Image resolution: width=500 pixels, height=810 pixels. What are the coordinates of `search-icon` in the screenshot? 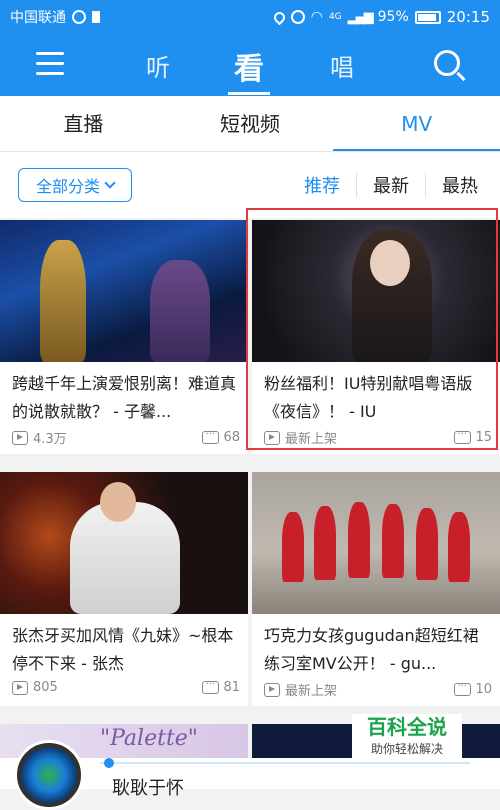 It's located at (447, 63).